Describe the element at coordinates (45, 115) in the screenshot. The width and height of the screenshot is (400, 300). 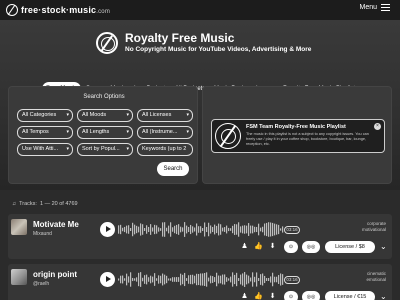
I see `filter-categories: All Categories ▾` at that location.